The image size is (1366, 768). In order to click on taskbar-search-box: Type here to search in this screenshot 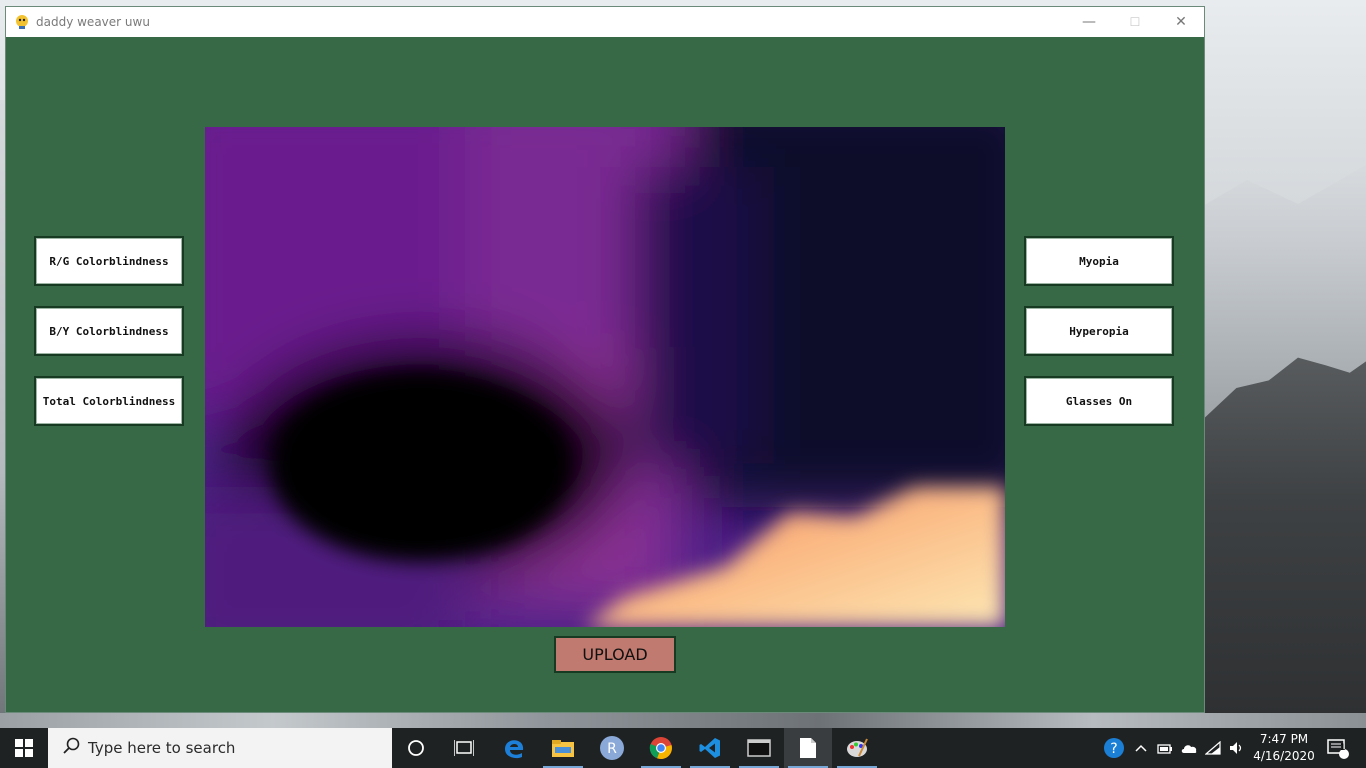, I will do `click(220, 748)`.